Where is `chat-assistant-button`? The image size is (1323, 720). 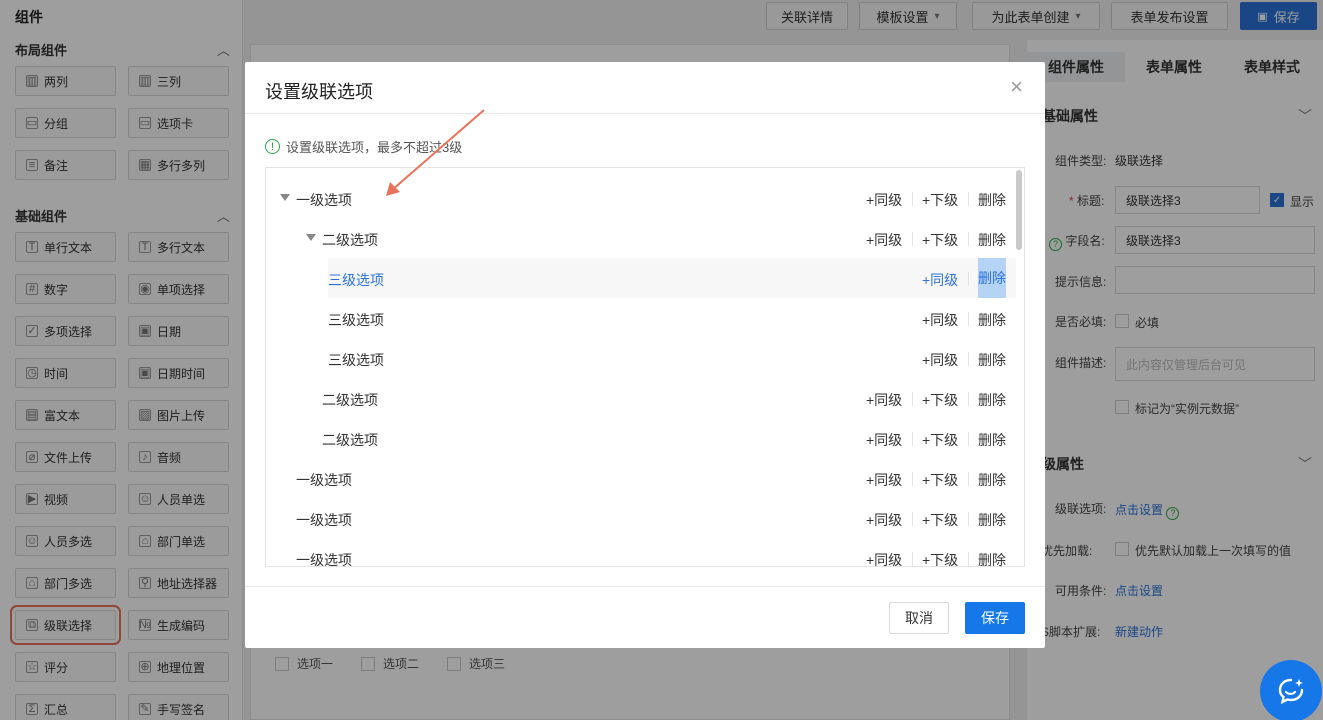 chat-assistant-button is located at coordinates (1291, 690).